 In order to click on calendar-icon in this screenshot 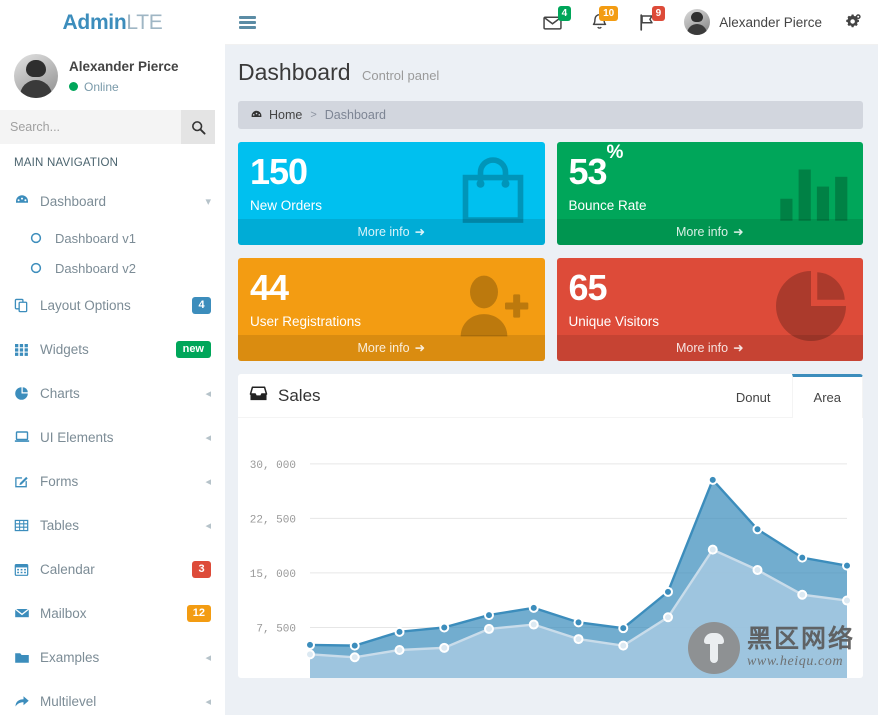, I will do `click(27, 569)`.